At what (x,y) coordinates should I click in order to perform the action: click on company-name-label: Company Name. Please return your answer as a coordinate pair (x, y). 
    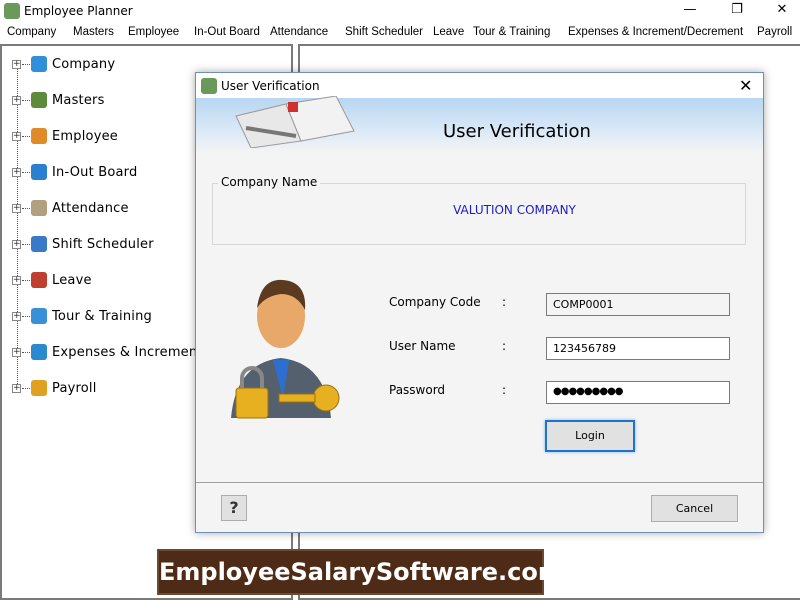
    Looking at the image, I should click on (269, 182).